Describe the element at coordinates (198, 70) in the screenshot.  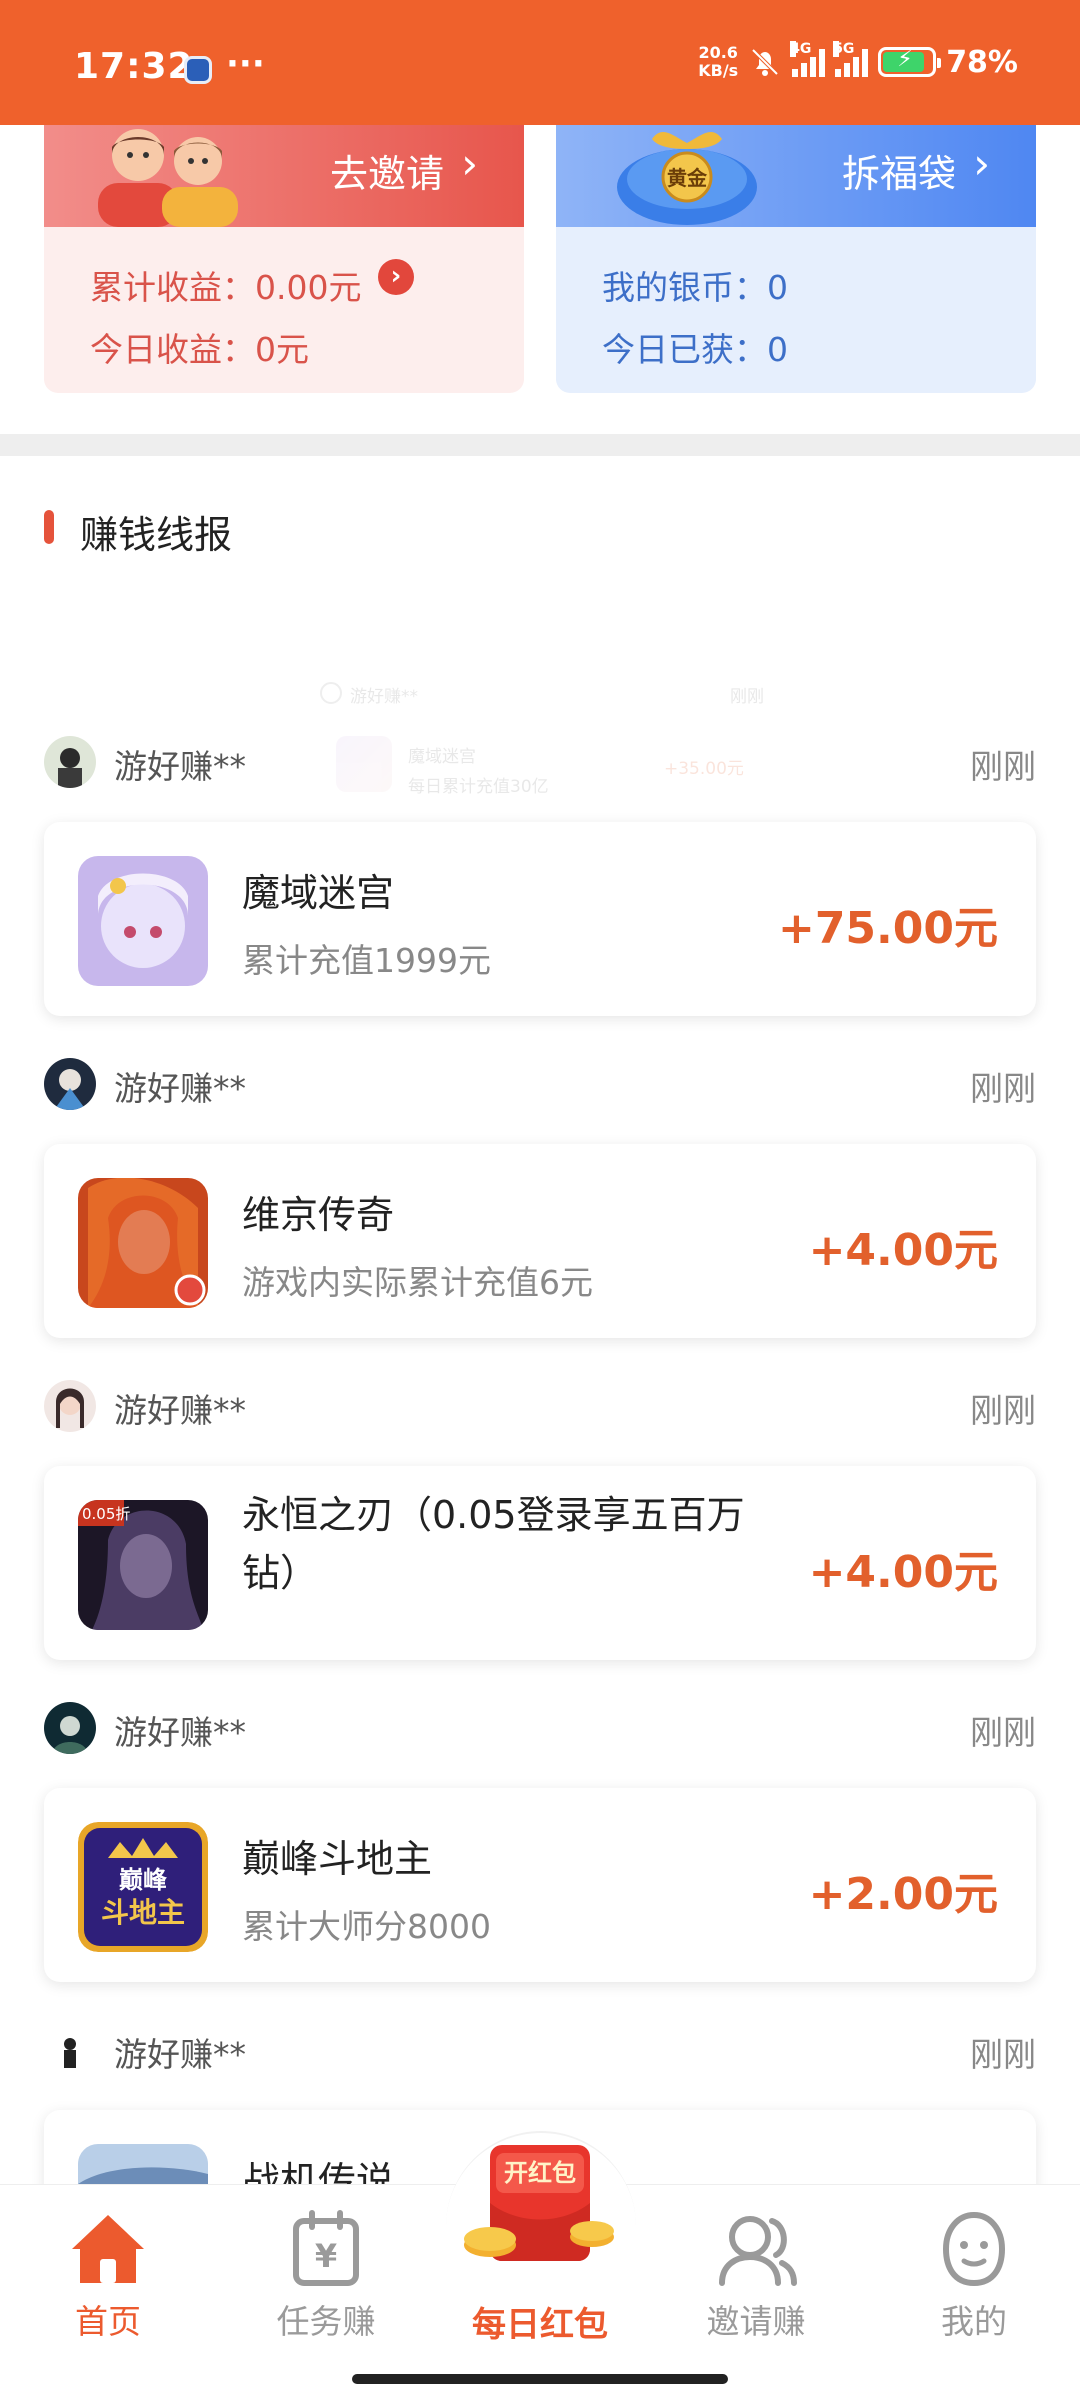
I see `app-notification-icon` at that location.